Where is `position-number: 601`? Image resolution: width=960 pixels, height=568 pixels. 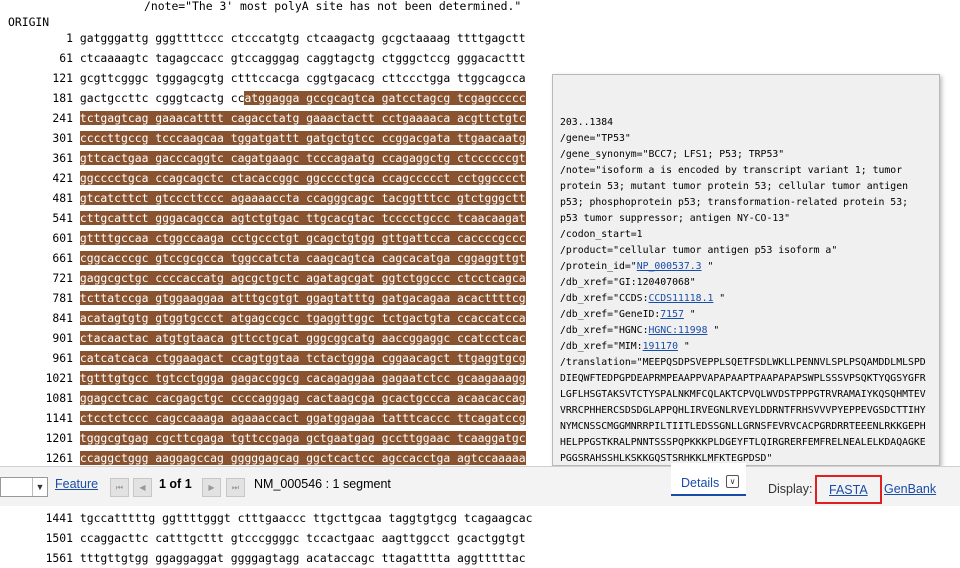 position-number: 601 is located at coordinates (62, 238).